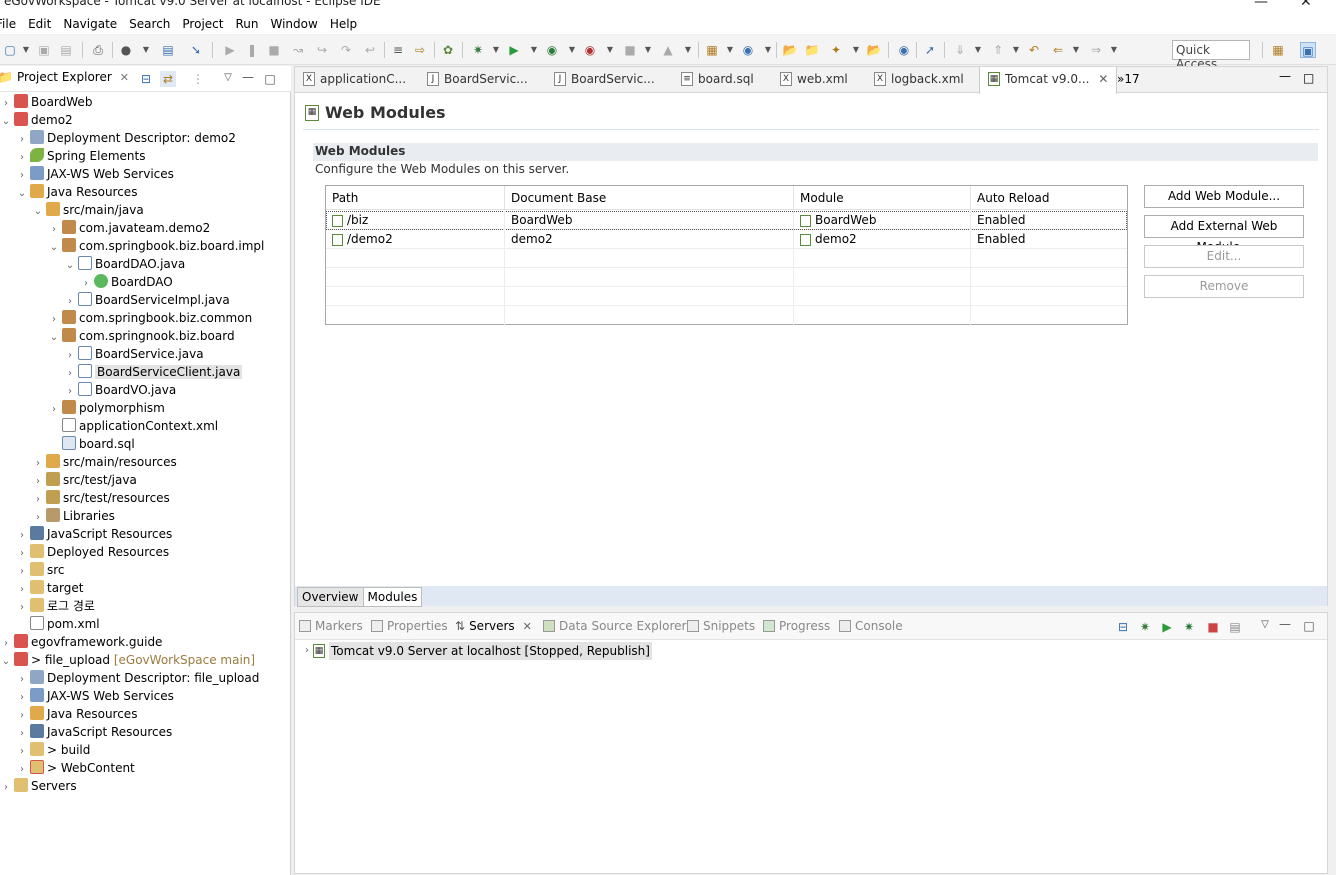 The image size is (1336, 875). What do you see at coordinates (84, 480) in the screenshot?
I see `tree-item-source-folder: › src/test/java` at bounding box center [84, 480].